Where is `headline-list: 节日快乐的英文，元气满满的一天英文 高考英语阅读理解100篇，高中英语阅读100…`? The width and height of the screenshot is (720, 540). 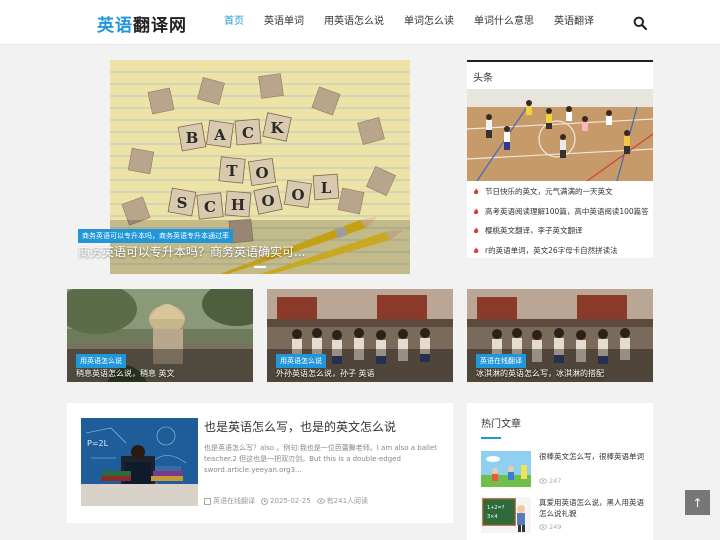
headline-list: 节日快乐的英文，元气满满的一天英文 高考英语阅读理解100篇，高中英语阅读100… is located at coordinates (560, 221).